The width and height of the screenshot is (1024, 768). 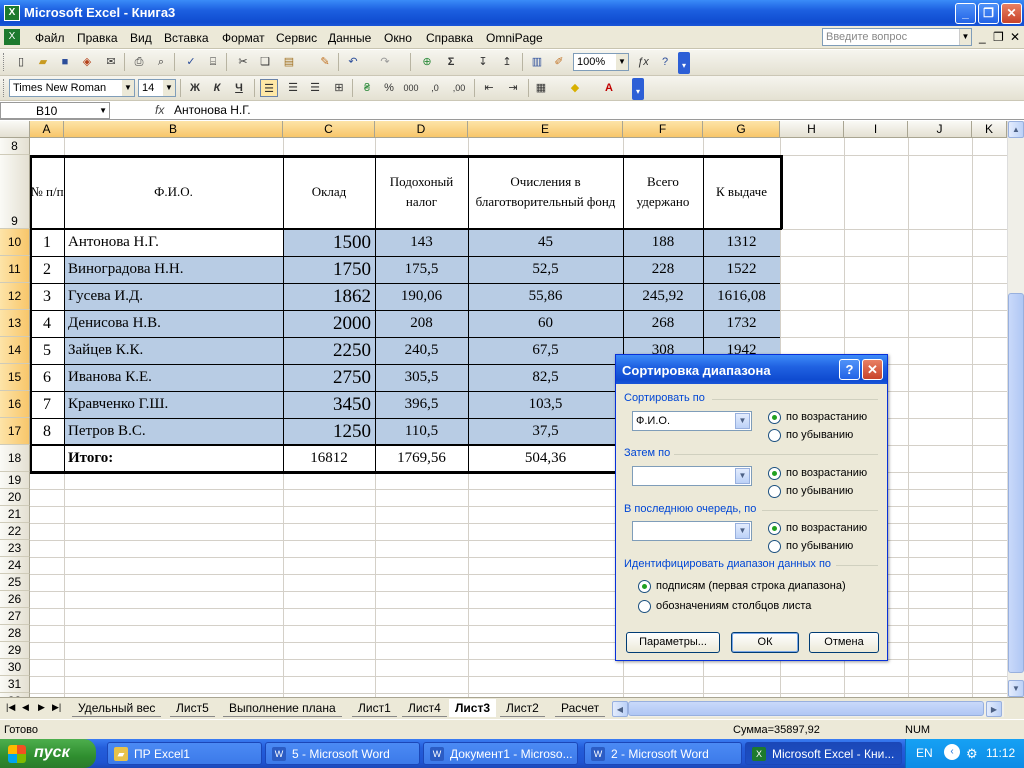 What do you see at coordinates (575, 88) in the screenshot?
I see `fill-color-icon: ◆` at bounding box center [575, 88].